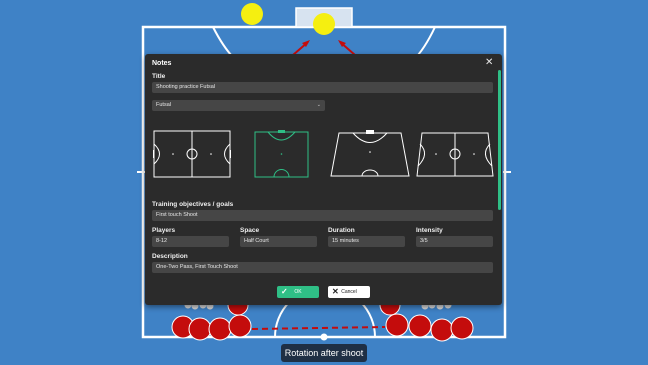 The image size is (648, 365). Describe the element at coordinates (341, 230) in the screenshot. I see `duration-label: Duration` at that location.